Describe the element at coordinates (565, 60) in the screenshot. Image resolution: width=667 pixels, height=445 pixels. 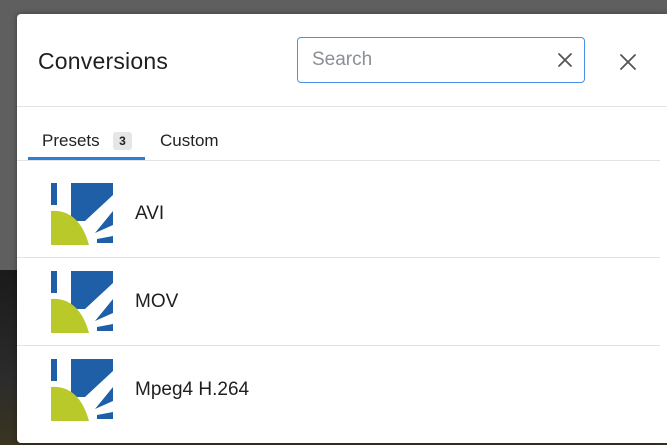
I see `clear-search-icon` at that location.